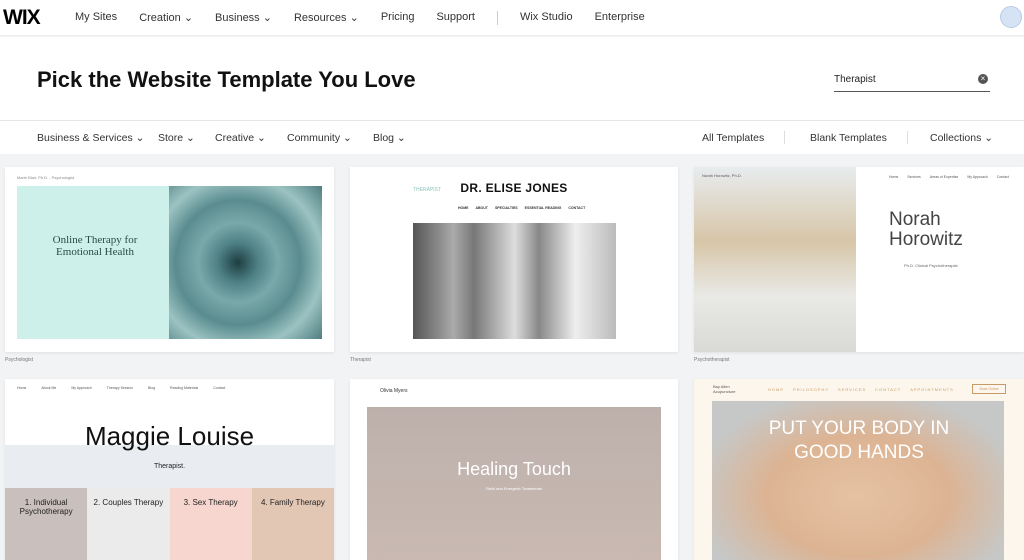 The image size is (1024, 560). What do you see at coordinates (389, 138) in the screenshot?
I see `category-blog: Blog ⌄` at bounding box center [389, 138].